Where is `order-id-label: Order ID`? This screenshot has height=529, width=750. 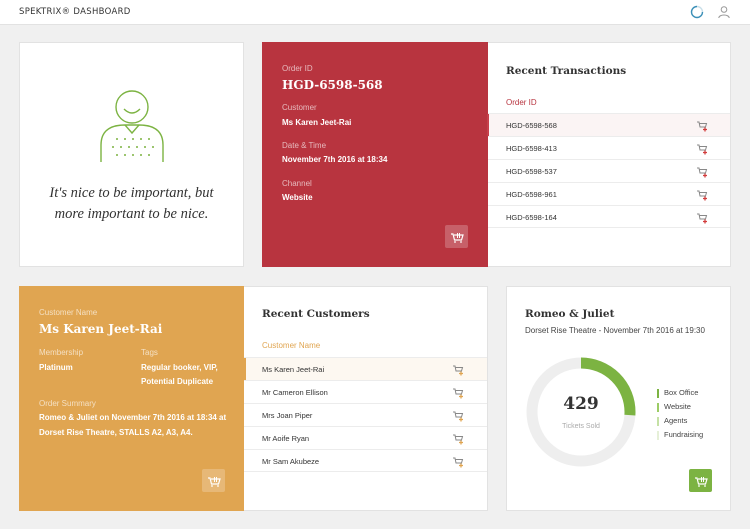
order-id-label: Order ID is located at coordinates (297, 68).